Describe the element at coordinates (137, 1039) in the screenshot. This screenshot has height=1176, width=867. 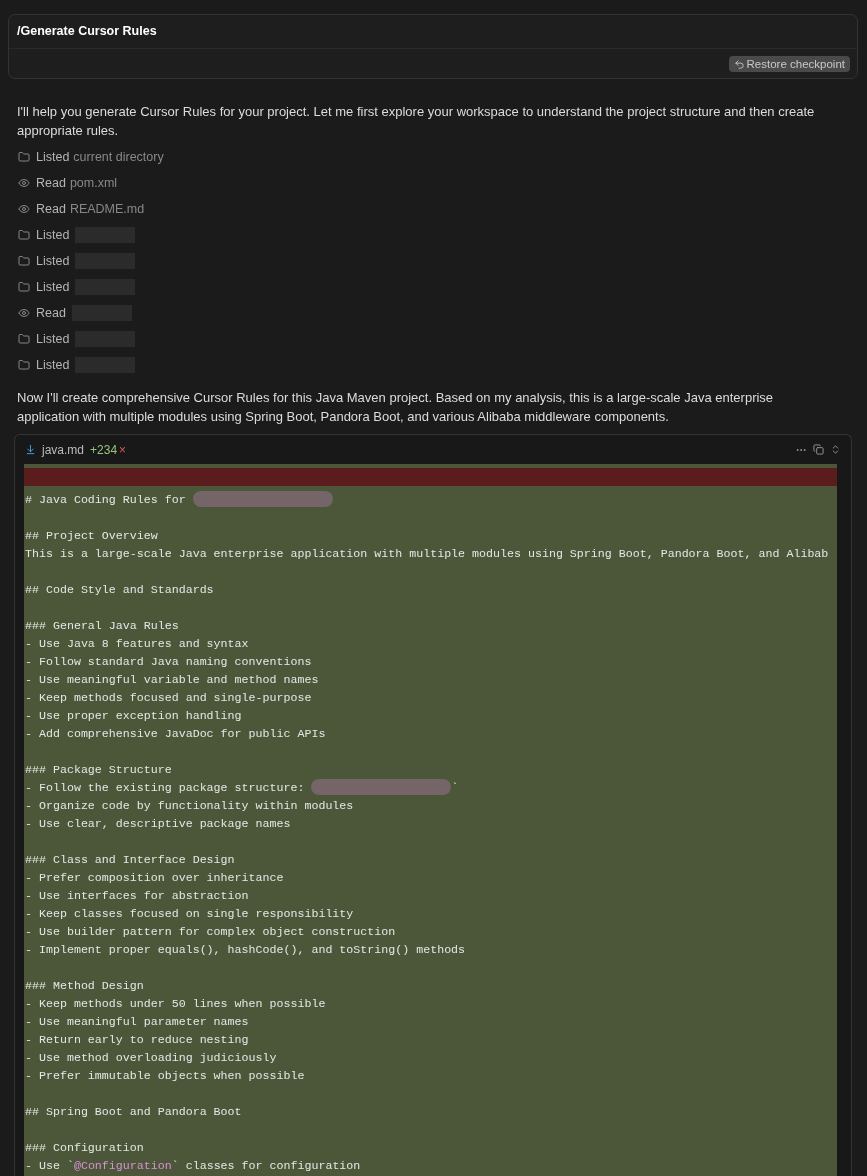
I see `code-line: - Return early to reduce nesting` at that location.